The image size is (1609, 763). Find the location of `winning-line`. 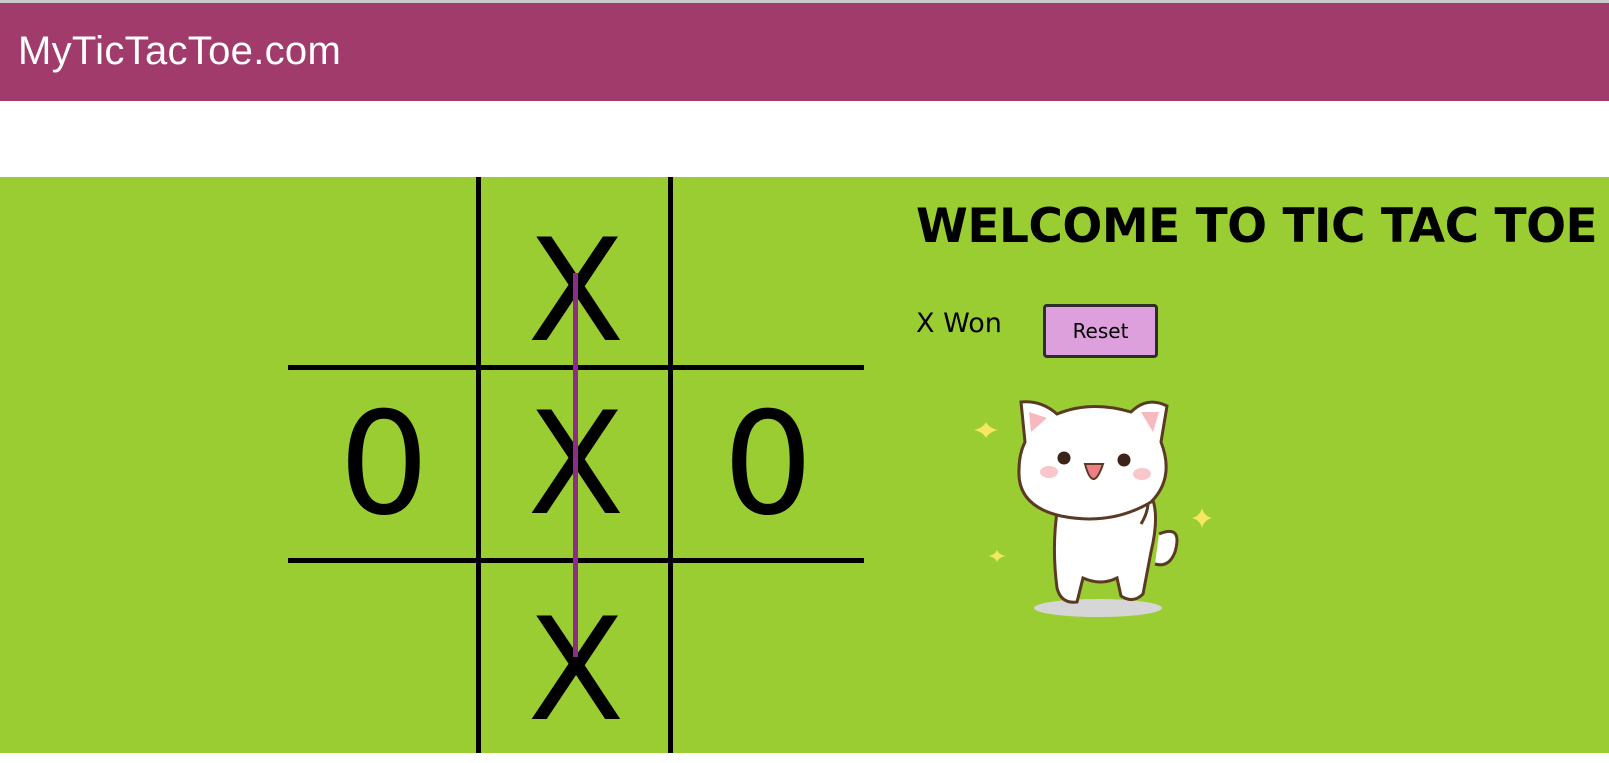

winning-line is located at coordinates (575, 465).